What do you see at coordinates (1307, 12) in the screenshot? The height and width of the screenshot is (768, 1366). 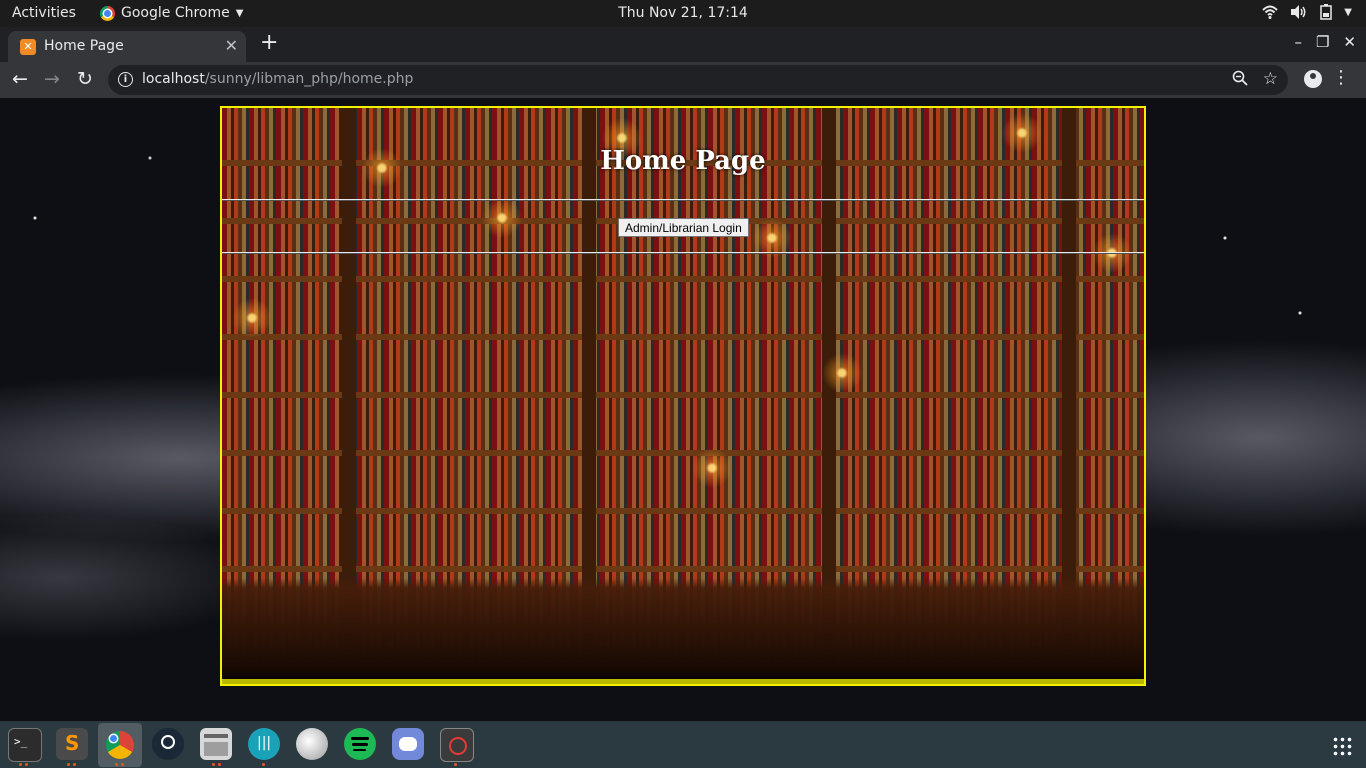 I see `system-tray: ▼` at bounding box center [1307, 12].